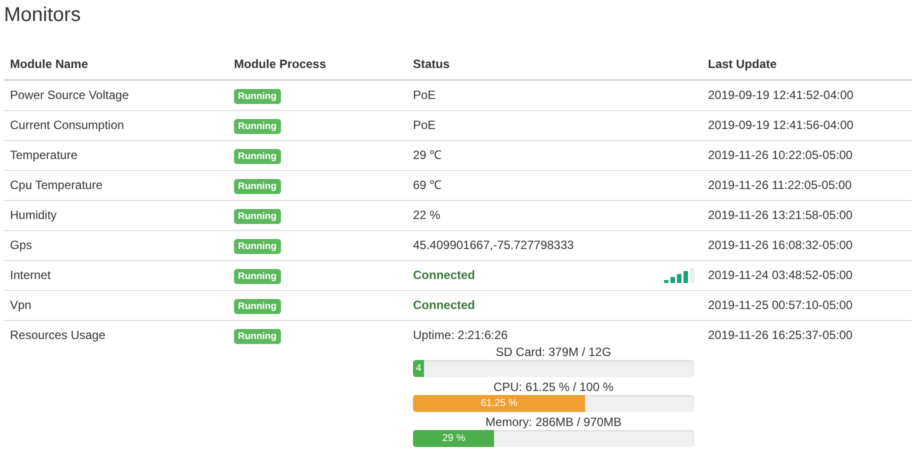  What do you see at coordinates (67, 125) in the screenshot?
I see `module-name: Current Consumption` at bounding box center [67, 125].